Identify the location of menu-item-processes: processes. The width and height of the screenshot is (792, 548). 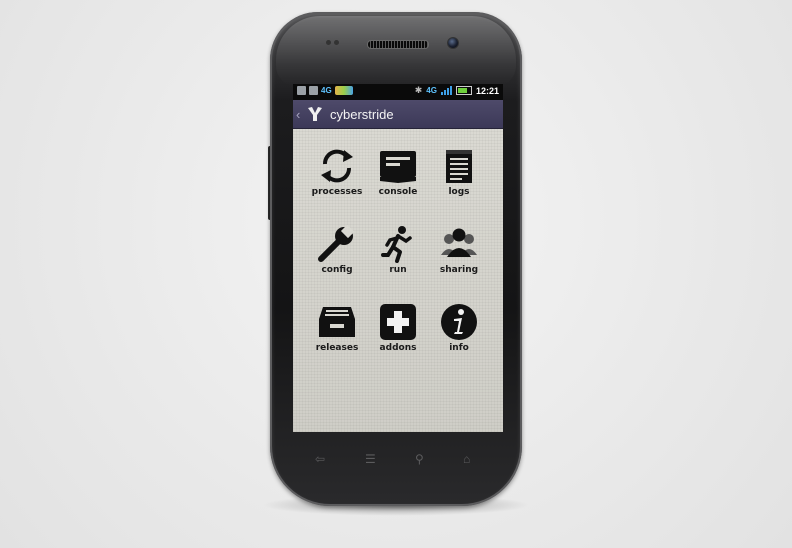
(337, 182).